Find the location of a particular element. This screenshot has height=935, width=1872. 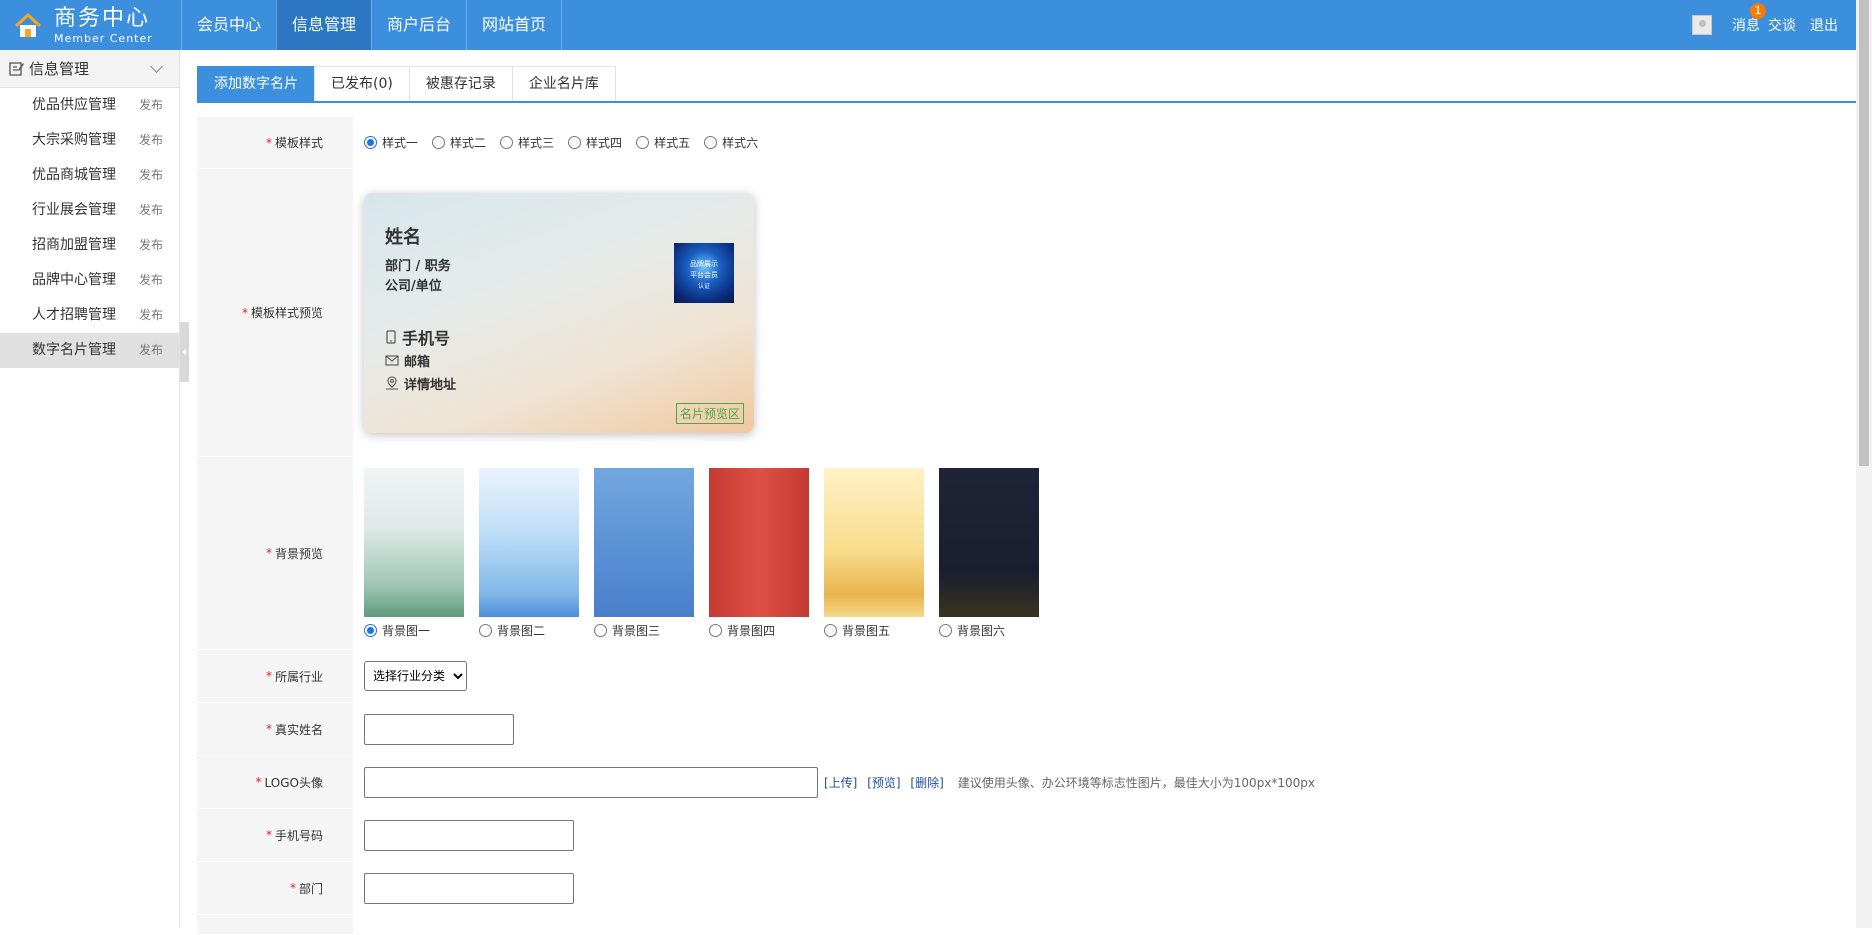

radio-bg-5: 背景图五 is located at coordinates (857, 630).